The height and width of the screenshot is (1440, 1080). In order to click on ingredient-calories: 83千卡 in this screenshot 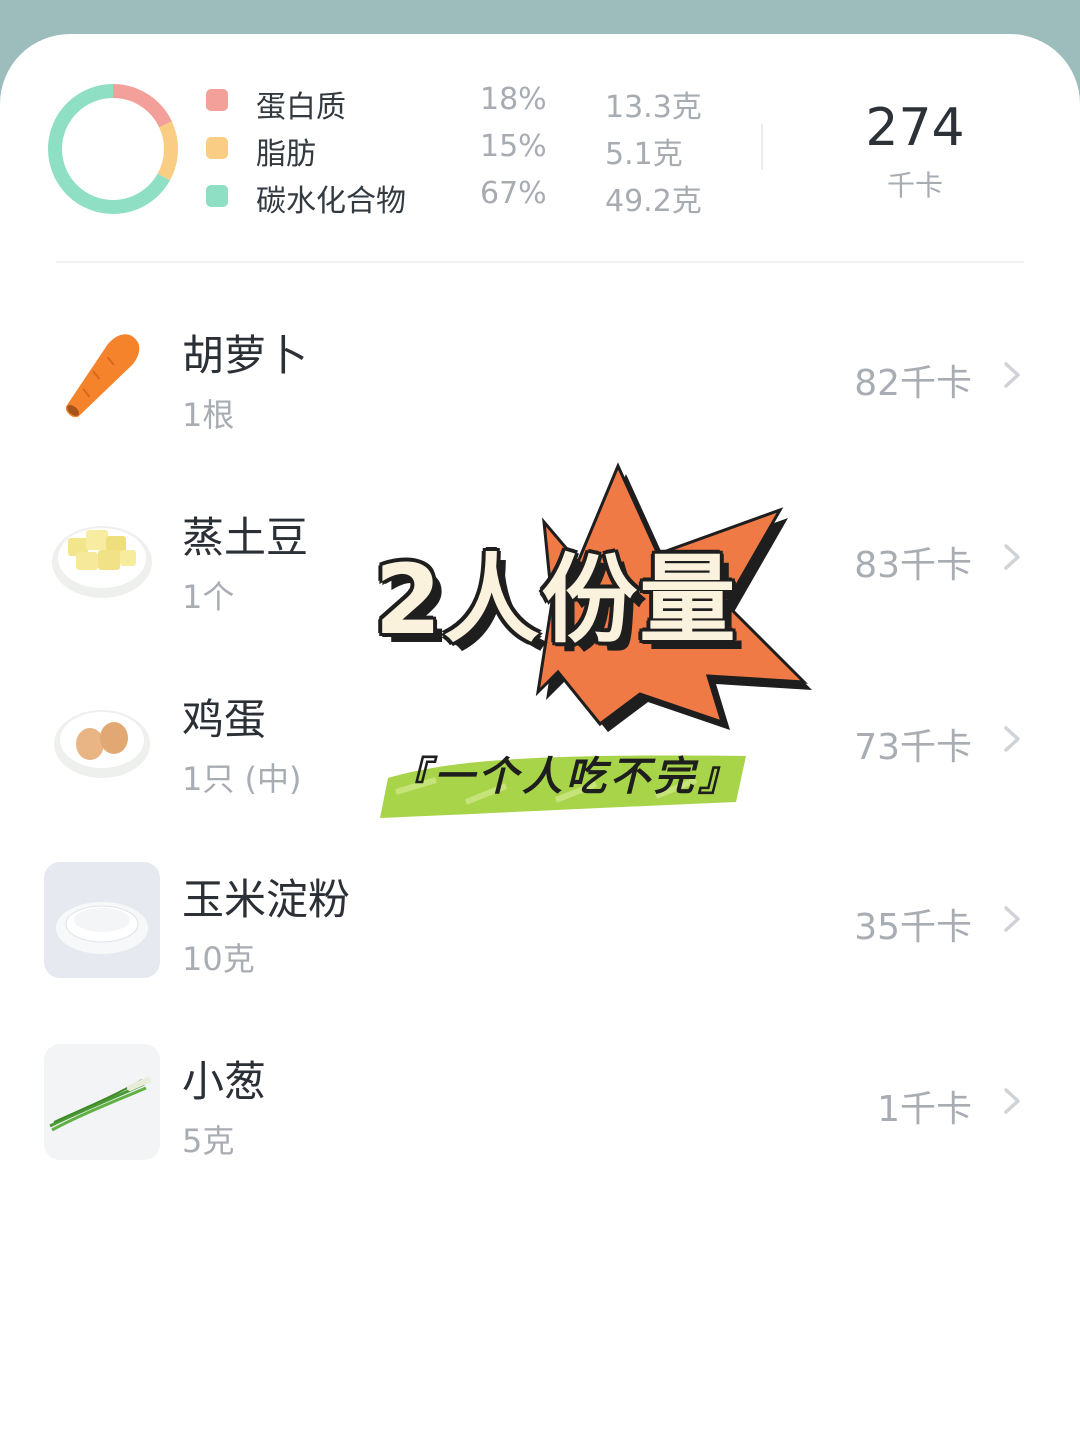, I will do `click(913, 565)`.